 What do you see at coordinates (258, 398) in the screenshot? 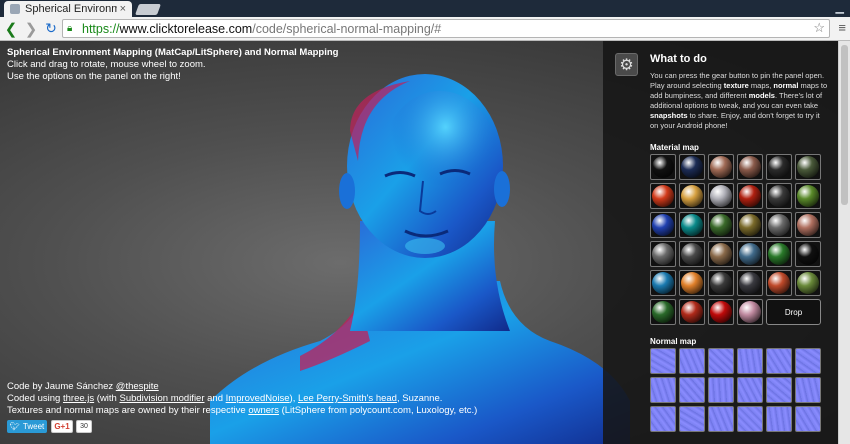
I see `improved-noise-link: ImprovedNoise` at bounding box center [258, 398].